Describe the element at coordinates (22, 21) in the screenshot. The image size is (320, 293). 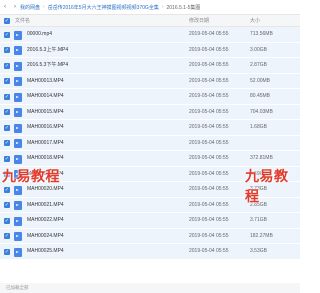
I see `column-header-name: 文件名` at that location.